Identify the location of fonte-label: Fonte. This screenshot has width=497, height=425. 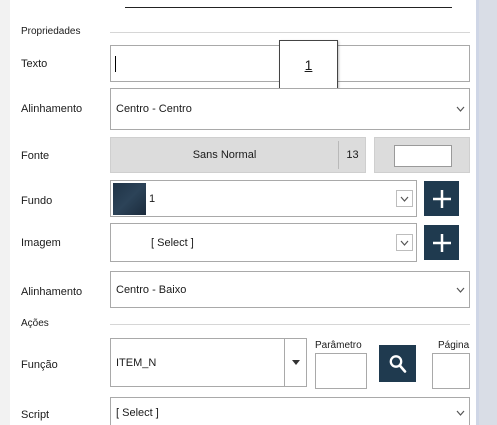
(35, 156).